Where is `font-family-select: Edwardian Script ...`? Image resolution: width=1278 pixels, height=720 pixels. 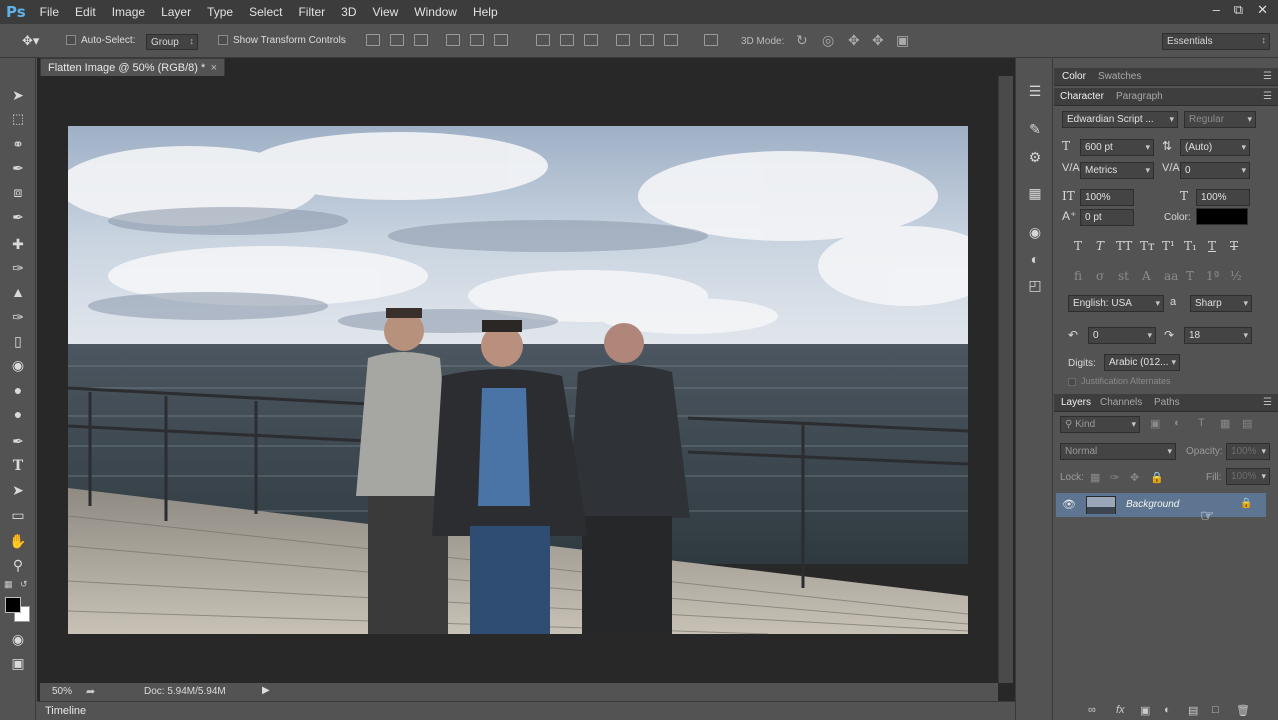
font-family-select: Edwardian Script ... is located at coordinates (1120, 119).